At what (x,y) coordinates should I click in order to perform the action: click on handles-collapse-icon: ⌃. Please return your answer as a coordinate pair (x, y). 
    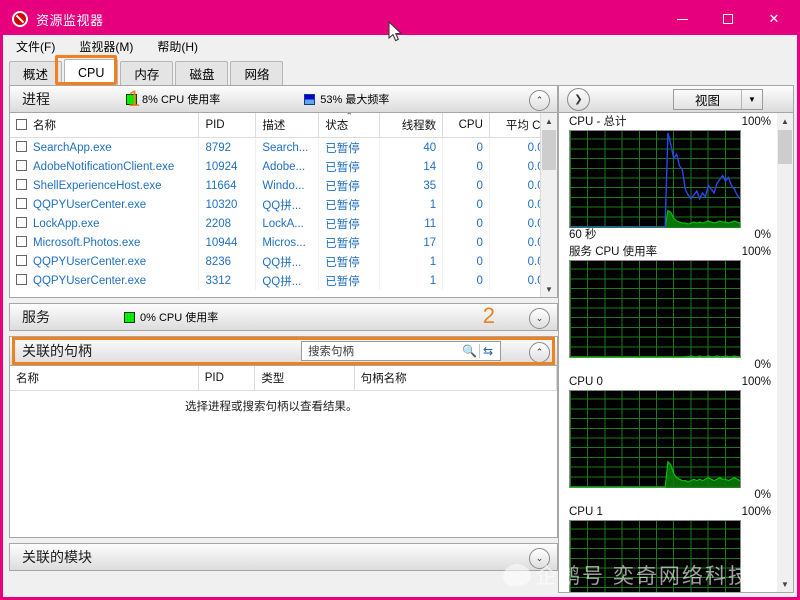
    Looking at the image, I should click on (539, 352).